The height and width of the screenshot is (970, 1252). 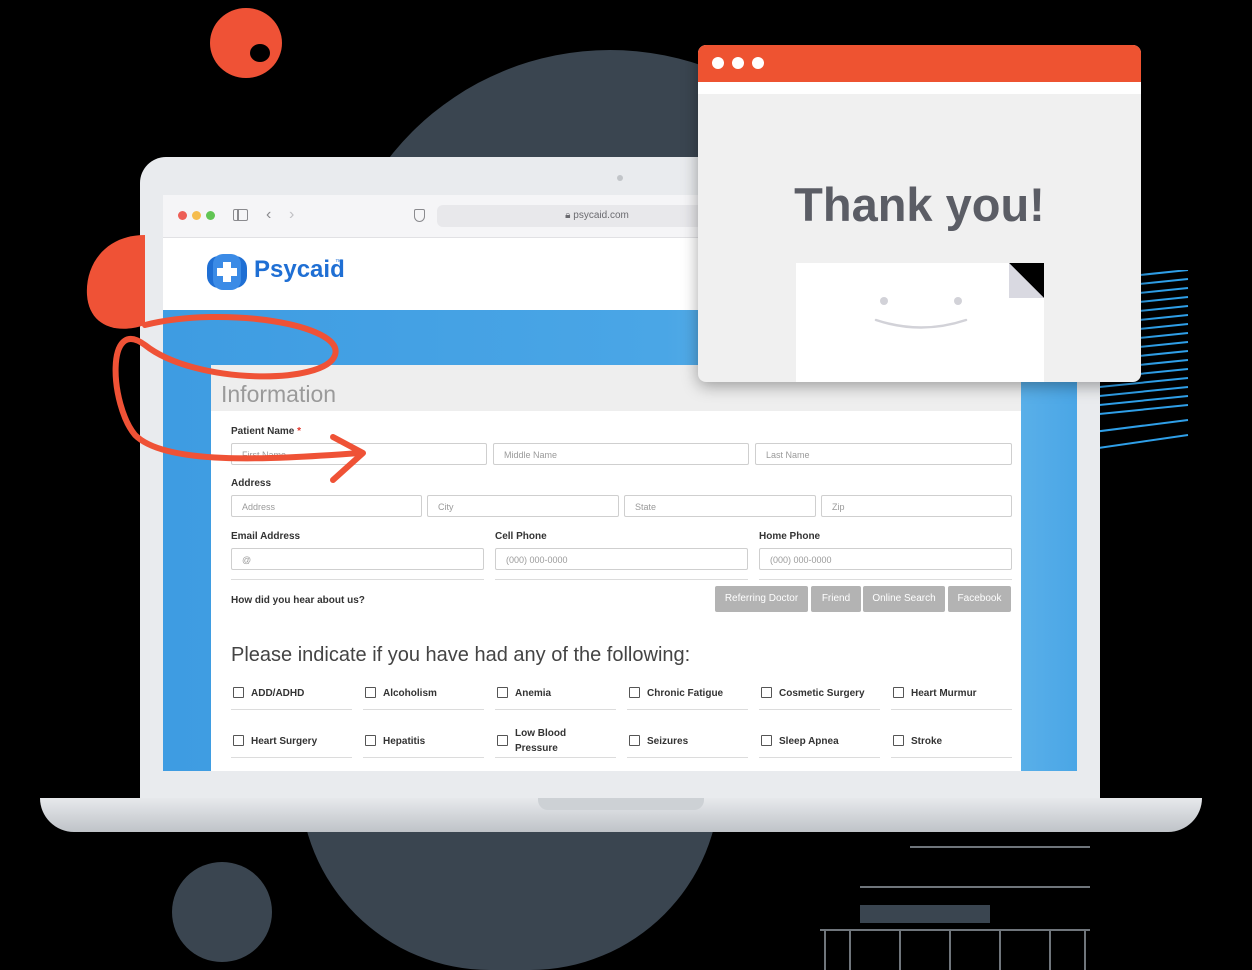 What do you see at coordinates (885, 559) in the screenshot?
I see `home-phone-input: (000) 000-0000` at bounding box center [885, 559].